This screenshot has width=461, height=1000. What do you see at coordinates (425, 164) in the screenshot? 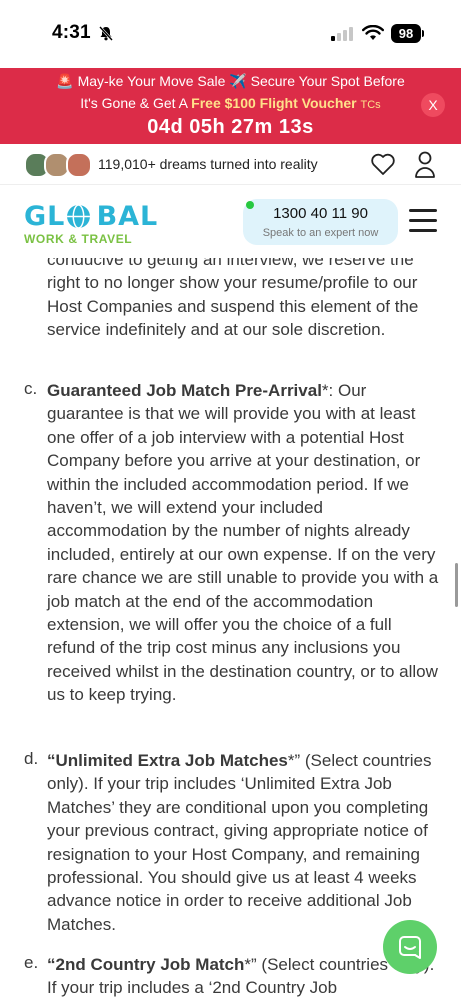
I see `user-icon` at bounding box center [425, 164].